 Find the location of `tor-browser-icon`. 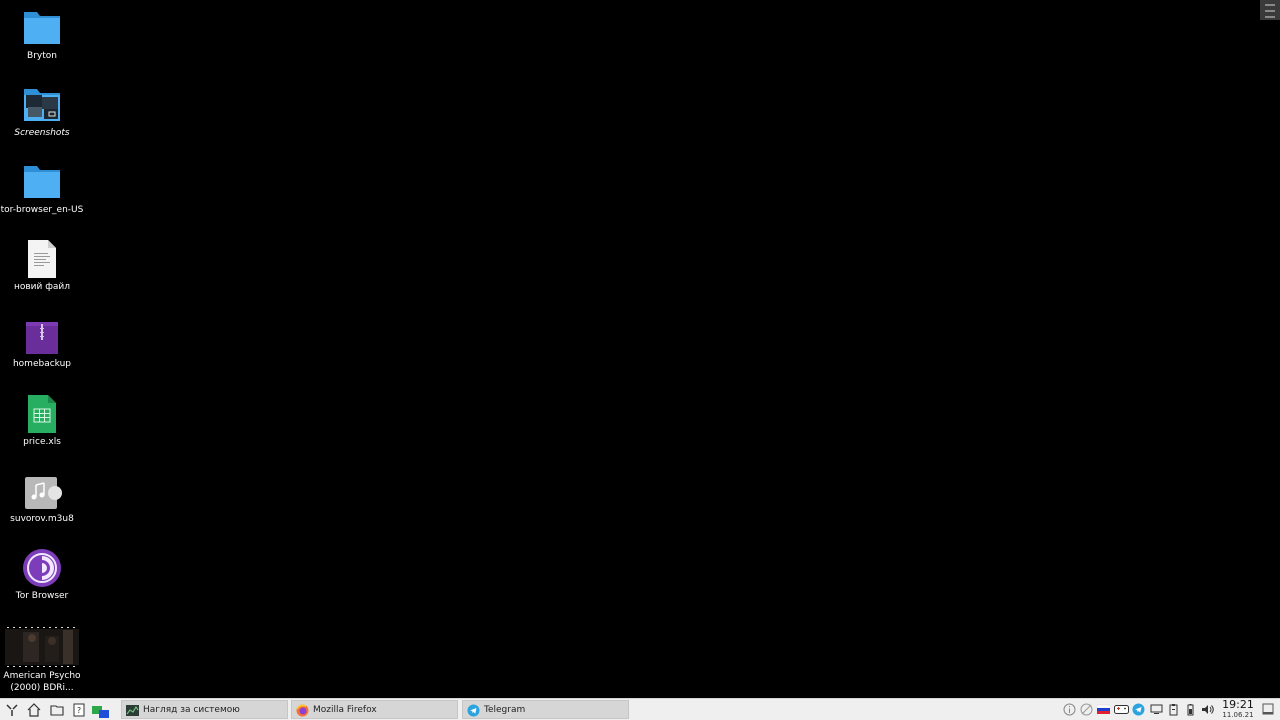

tor-browser-icon is located at coordinates (42, 568).